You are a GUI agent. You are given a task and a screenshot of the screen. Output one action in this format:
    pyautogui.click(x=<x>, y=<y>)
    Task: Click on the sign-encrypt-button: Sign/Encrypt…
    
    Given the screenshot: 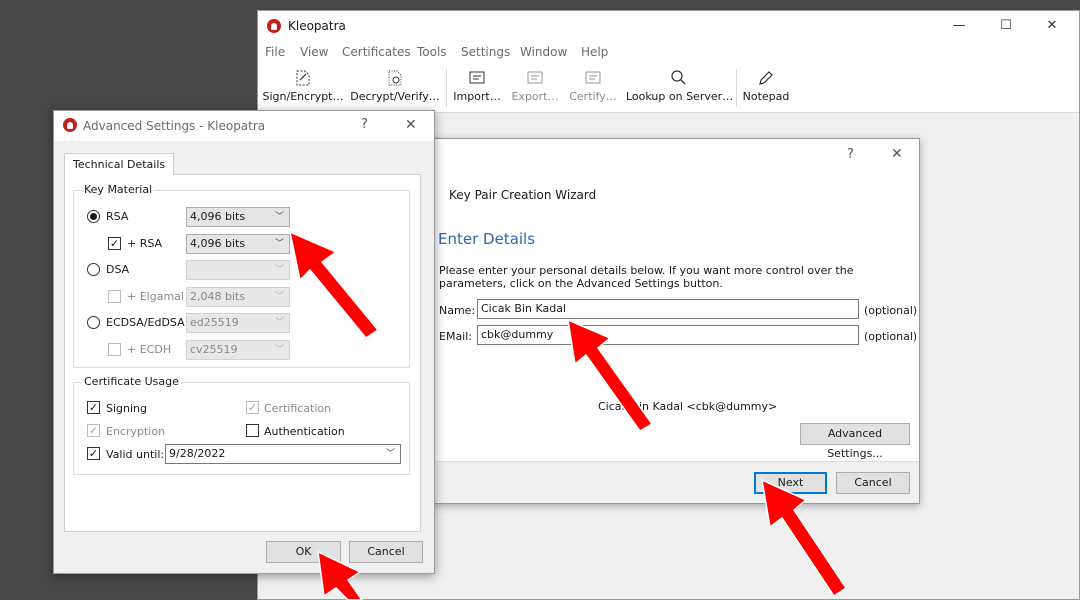 What is the action you would take?
    pyautogui.click(x=303, y=88)
    